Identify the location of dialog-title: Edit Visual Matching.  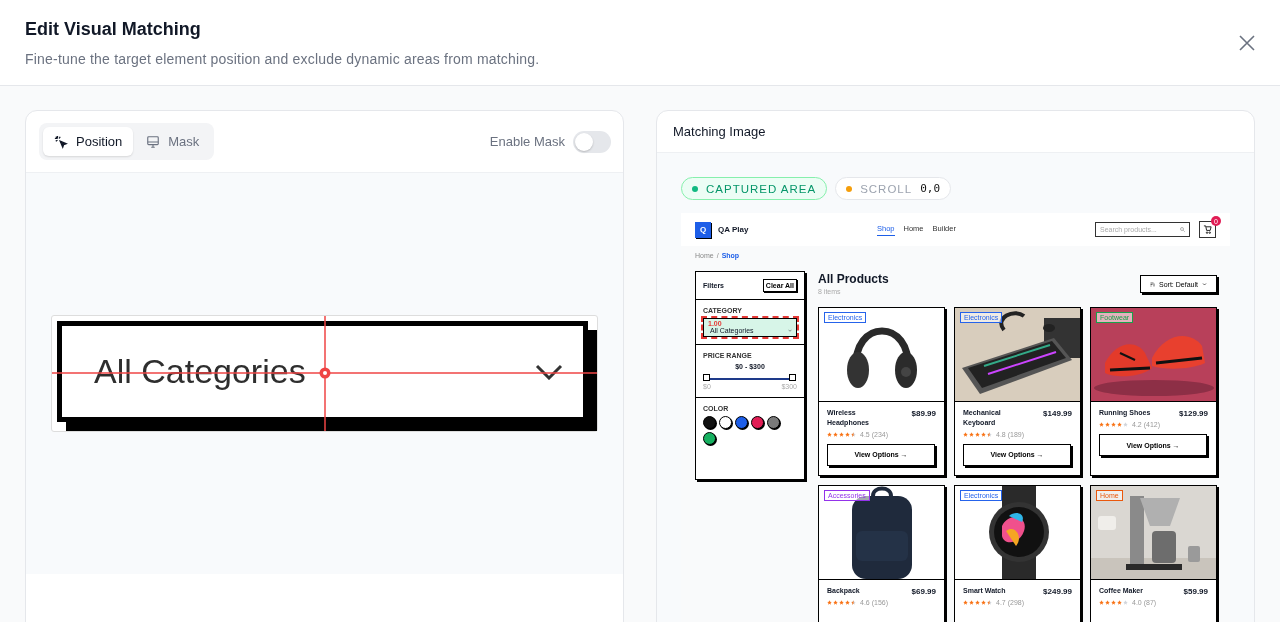
(113, 29).